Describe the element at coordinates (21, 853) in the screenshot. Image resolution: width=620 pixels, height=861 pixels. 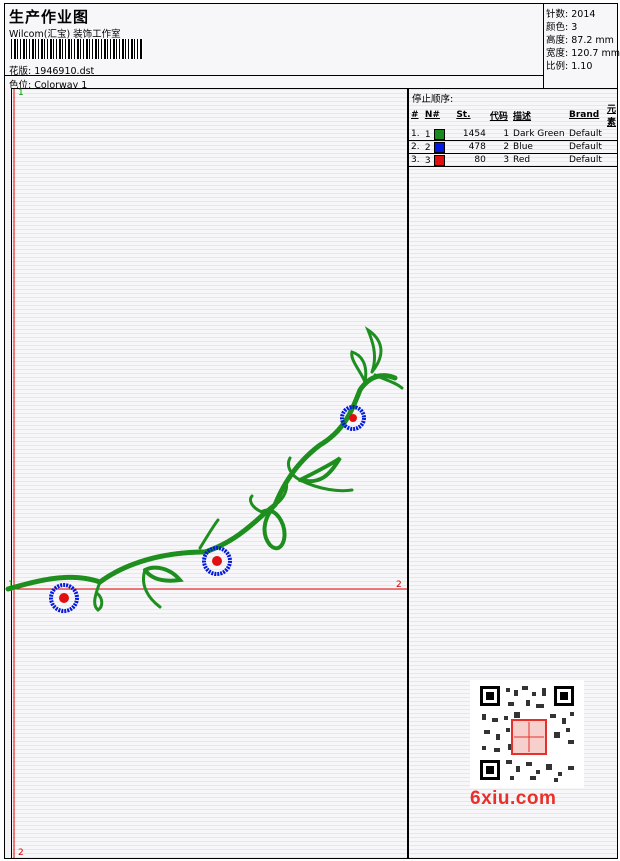
I see `y-axis-end-label: 2` at that location.